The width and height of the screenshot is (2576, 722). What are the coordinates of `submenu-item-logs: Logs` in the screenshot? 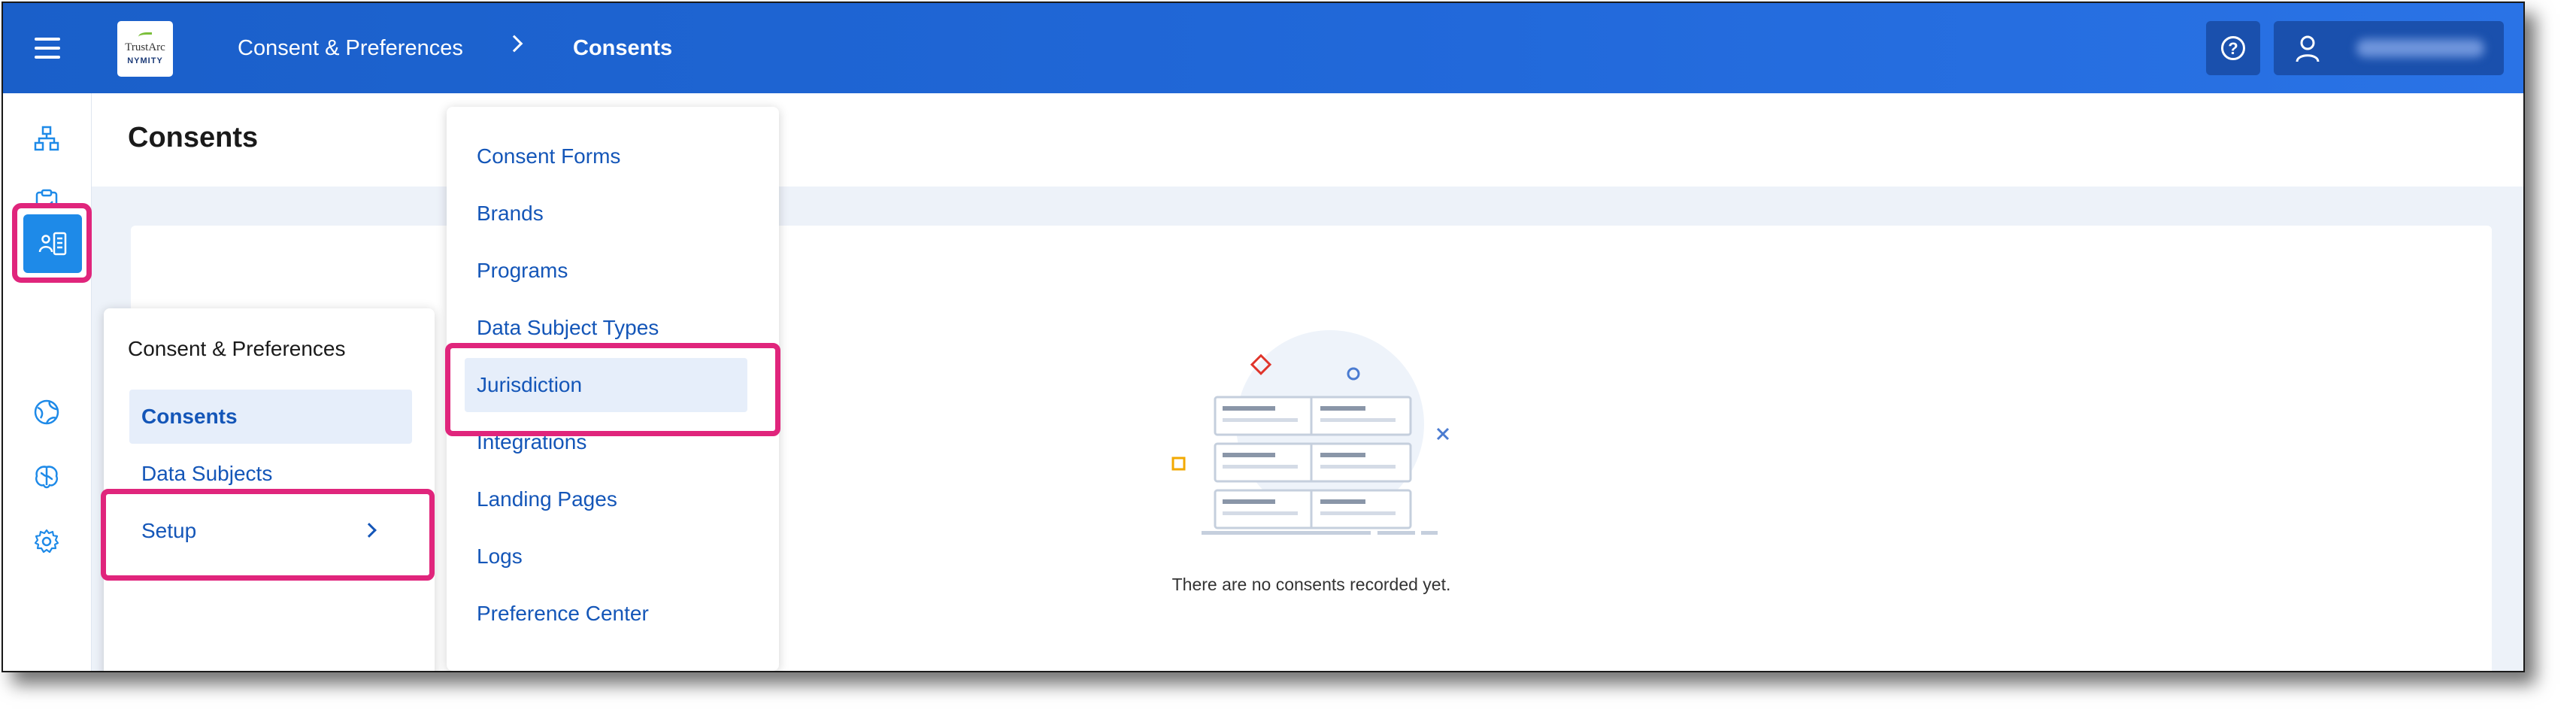 It's located at (606, 556).